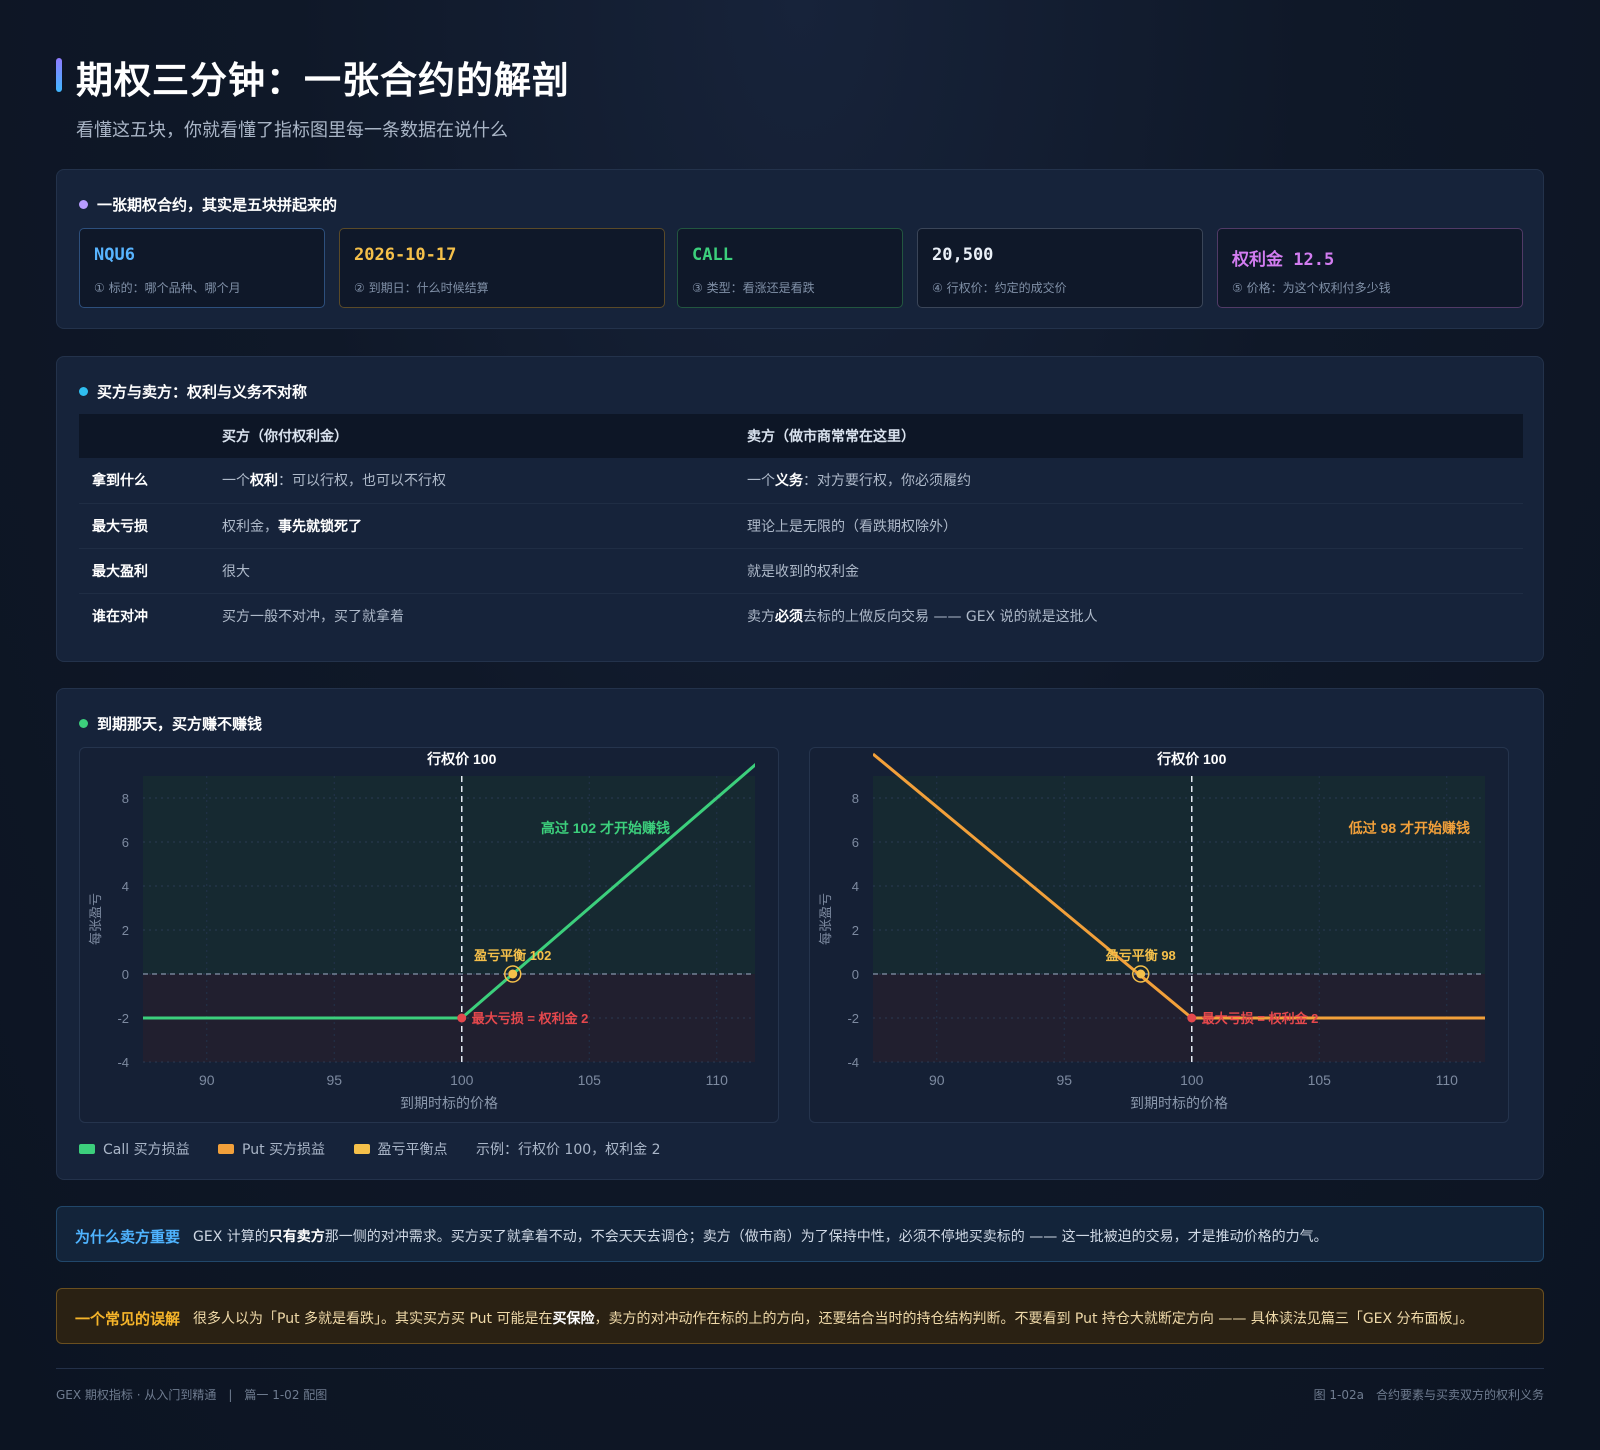 This screenshot has width=1600, height=1450. Describe the element at coordinates (134, 1150) in the screenshot. I see `legend-call: Call 买方损益` at that location.